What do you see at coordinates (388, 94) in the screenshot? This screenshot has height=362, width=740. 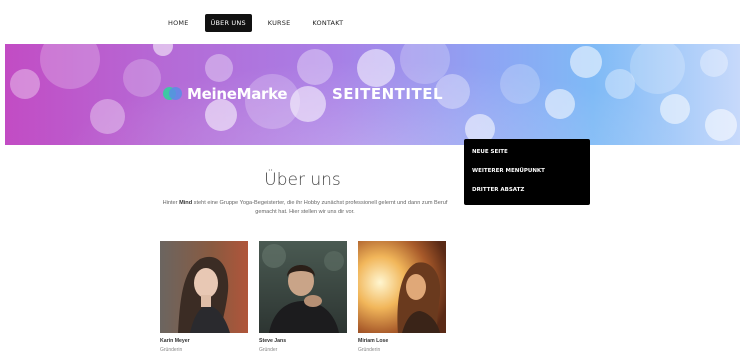 I see `page-hero-title: SEITENTITEL` at bounding box center [388, 94].